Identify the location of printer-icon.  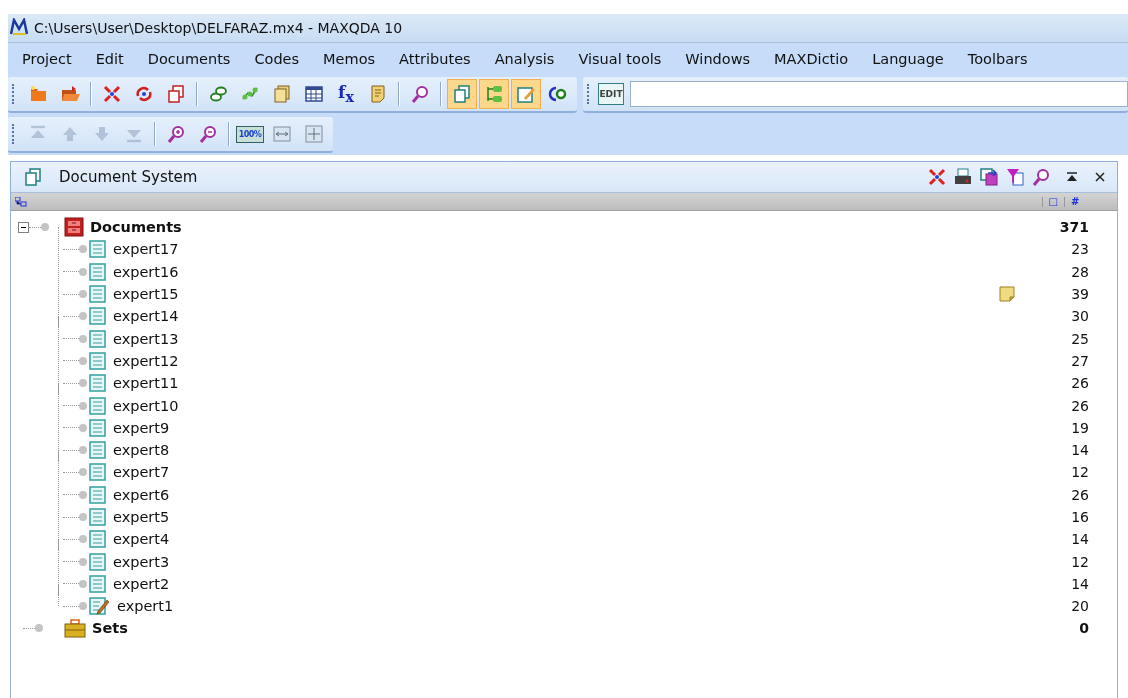
(963, 177).